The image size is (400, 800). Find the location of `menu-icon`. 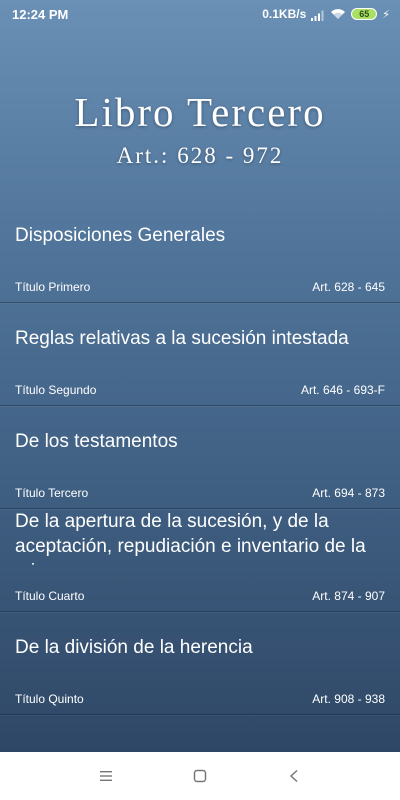

menu-icon is located at coordinates (106, 776).